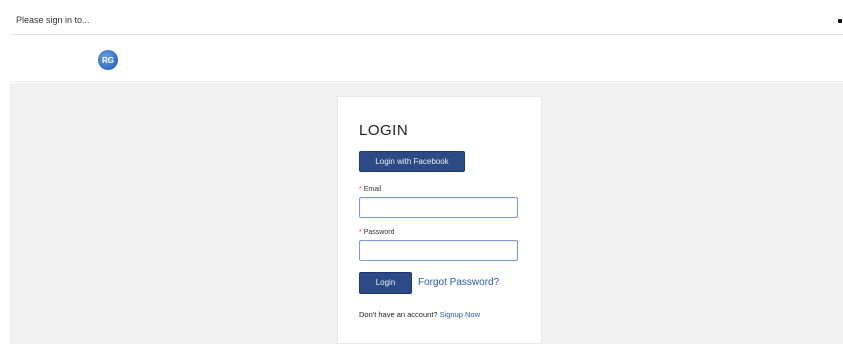 The height and width of the screenshot is (344, 843). Describe the element at coordinates (384, 130) in the screenshot. I see `page-title: LOGIN` at that location.